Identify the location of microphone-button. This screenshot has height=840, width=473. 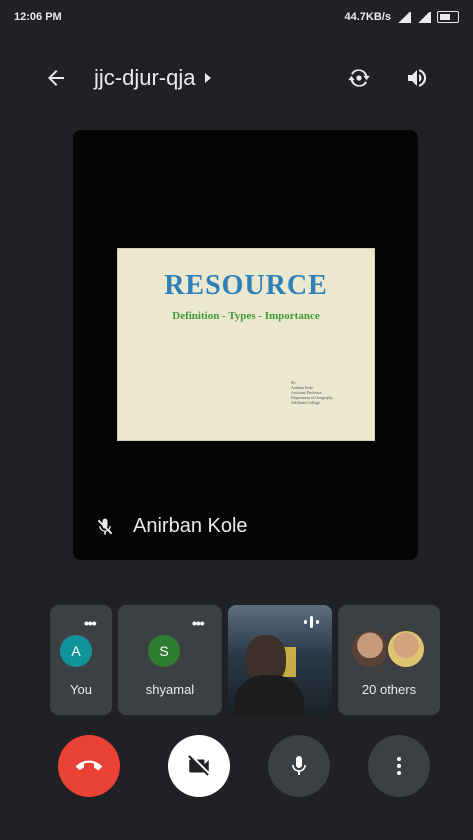
(299, 766).